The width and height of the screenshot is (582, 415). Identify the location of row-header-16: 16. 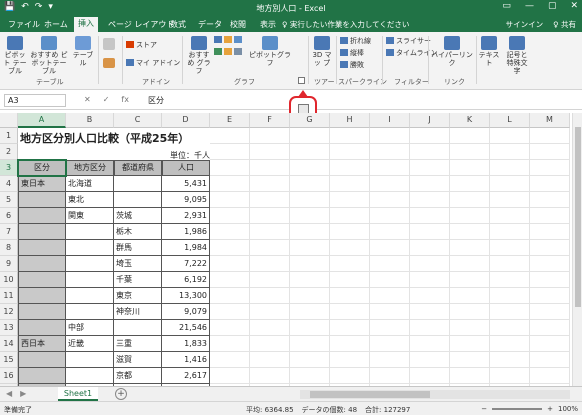
(9, 376).